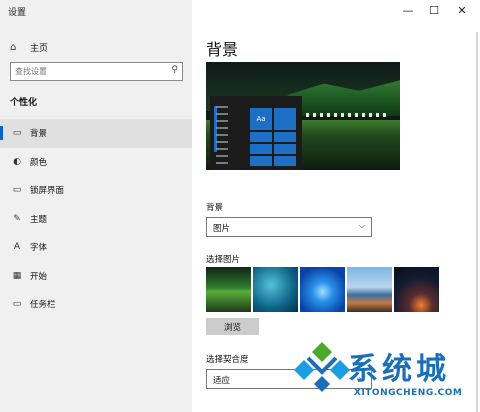  Describe the element at coordinates (322, 367) in the screenshot. I see `watermark-logo-icon` at that location.